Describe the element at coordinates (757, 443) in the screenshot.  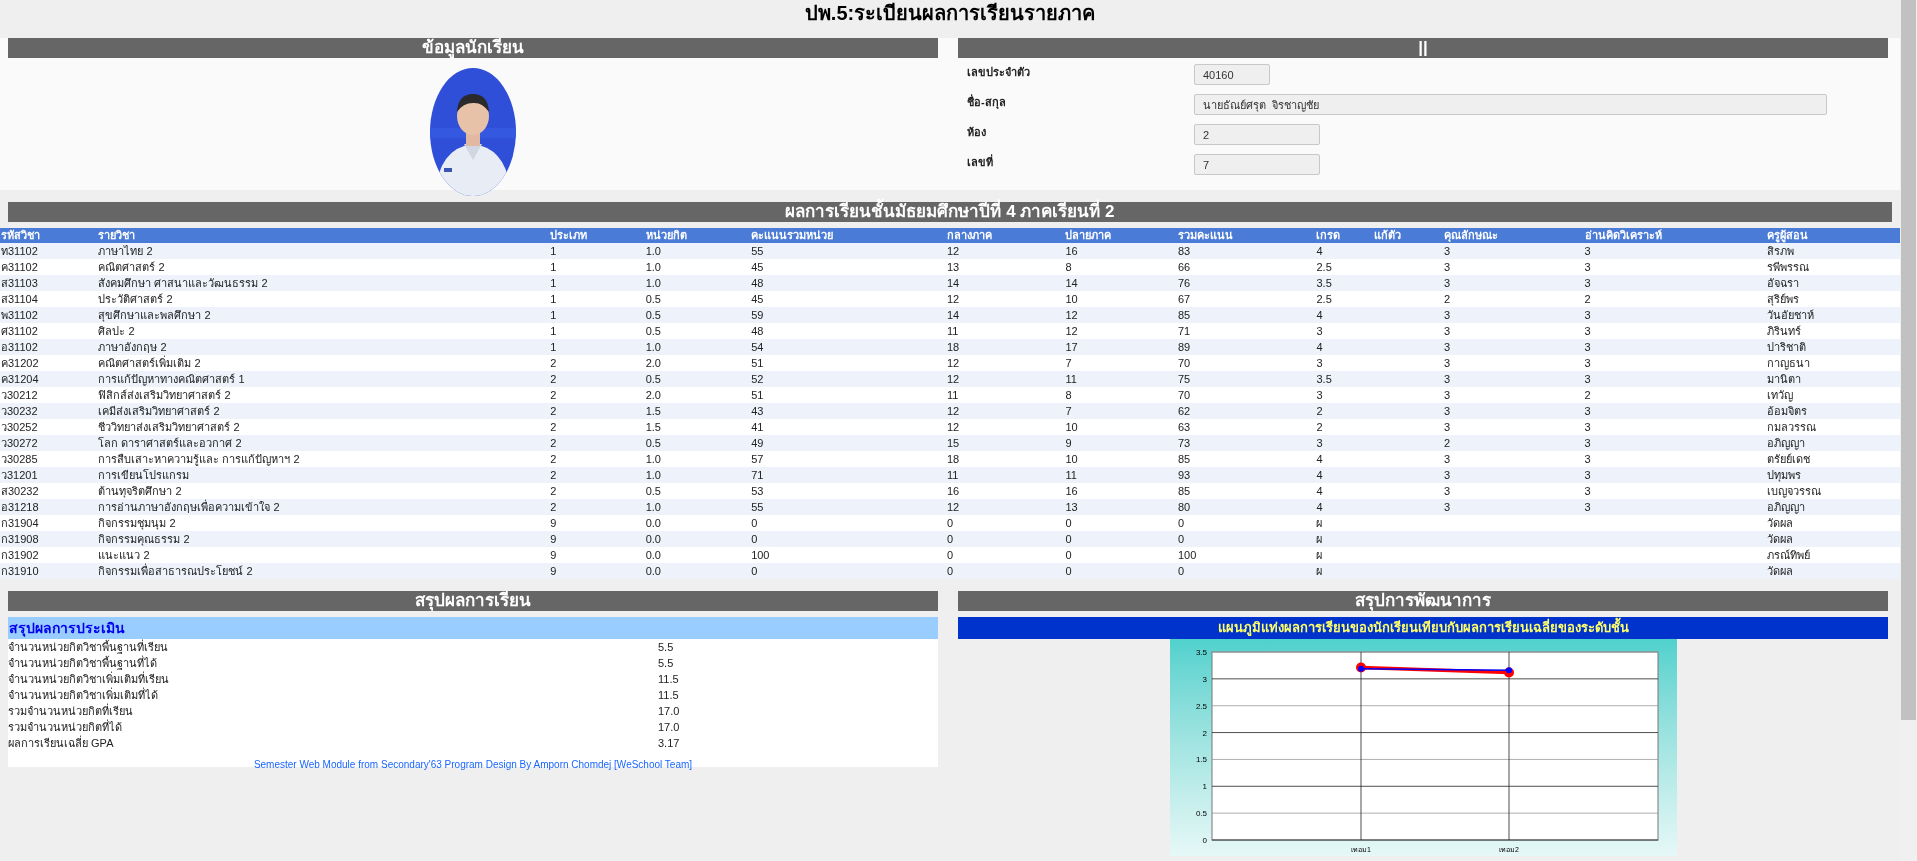
I see `table-cell: 49` at that location.